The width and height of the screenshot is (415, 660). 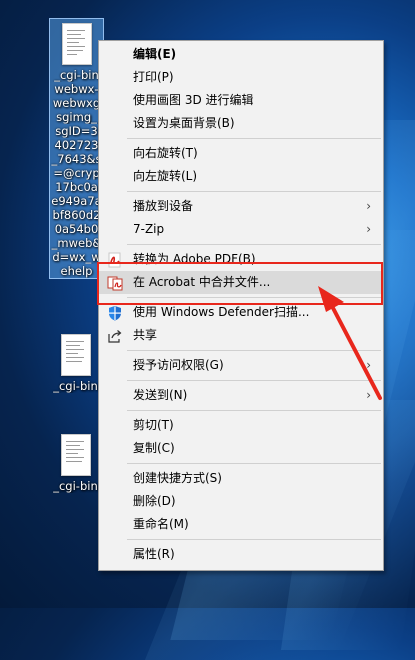 I want to click on menu-item-label: 发送到(N), so click(x=160, y=395).